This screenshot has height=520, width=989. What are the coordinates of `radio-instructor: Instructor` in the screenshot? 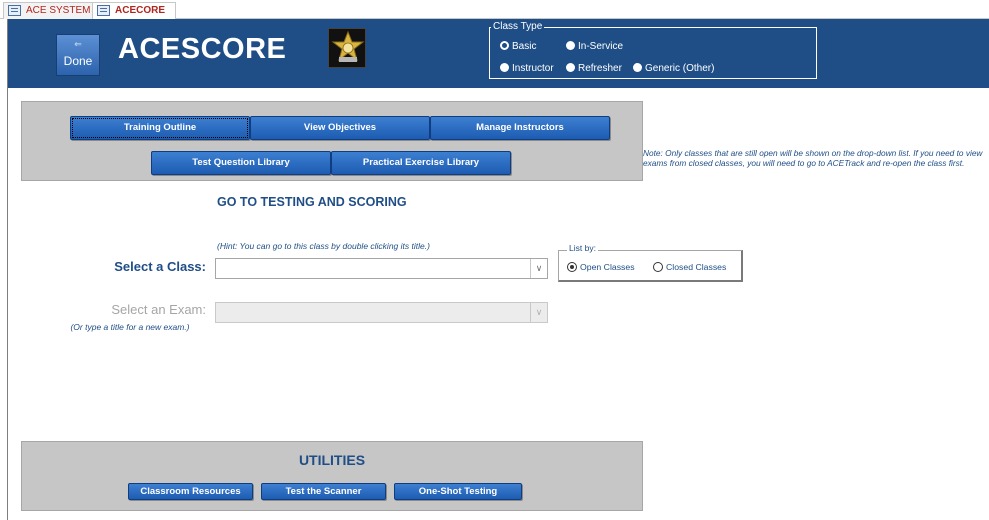 It's located at (527, 69).